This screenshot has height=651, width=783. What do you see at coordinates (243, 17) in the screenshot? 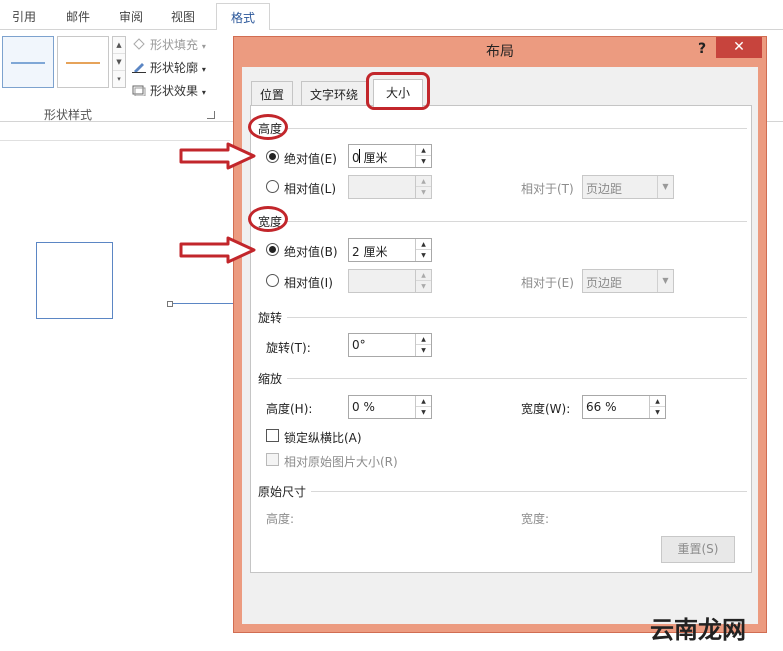
I see `tab-format: 格式` at bounding box center [243, 17].